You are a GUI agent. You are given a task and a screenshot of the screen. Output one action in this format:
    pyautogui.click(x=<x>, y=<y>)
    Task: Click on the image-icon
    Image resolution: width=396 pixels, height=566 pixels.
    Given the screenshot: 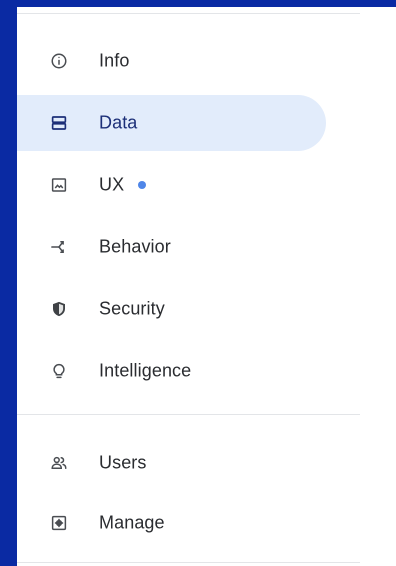 What is the action you would take?
    pyautogui.click(x=59, y=185)
    